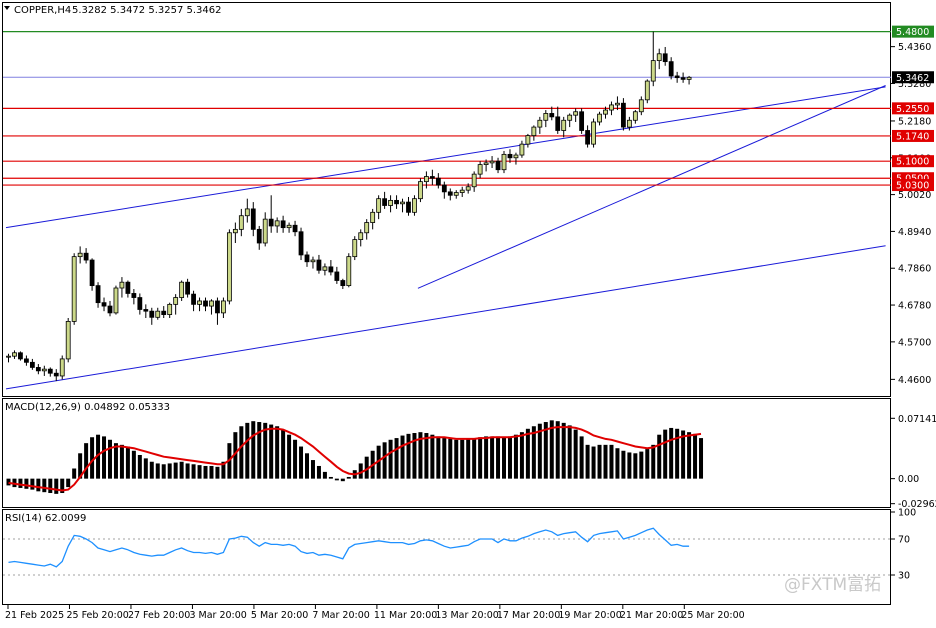 The width and height of the screenshot is (936, 628). Describe the element at coordinates (42, 10) in the screenshot. I see `symbol-label: COPPER,H4` at that location.